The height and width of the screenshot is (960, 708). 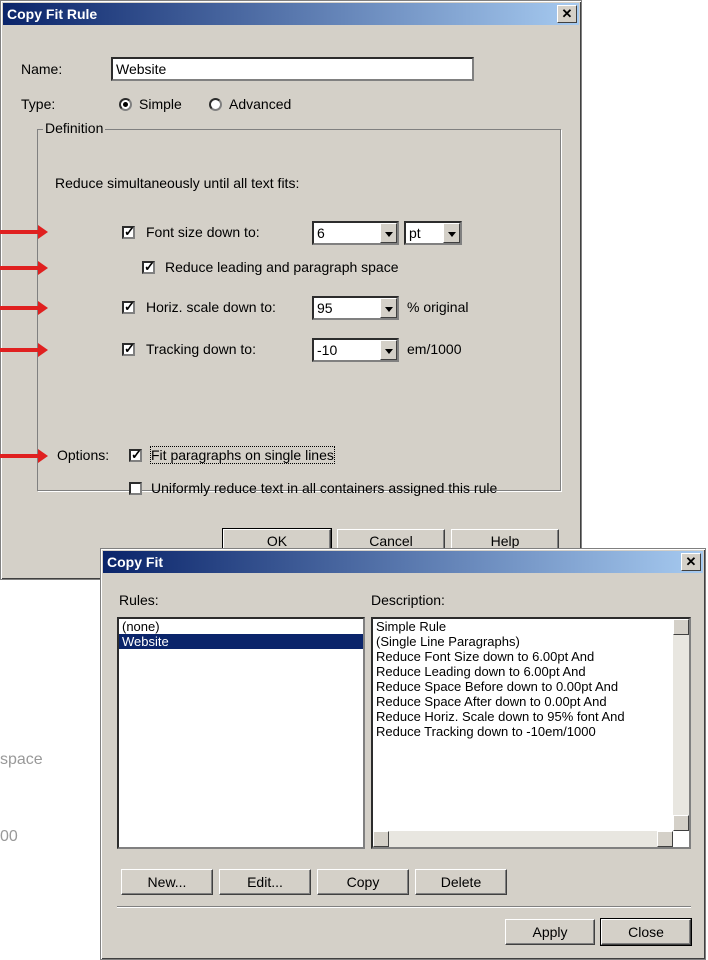 I want to click on description-line: Reduce Horiz. Scale down to 95% font And, so click(x=500, y=716).